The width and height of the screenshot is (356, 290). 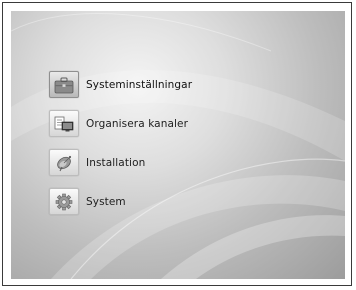 What do you see at coordinates (64, 84) in the screenshot?
I see `briefcase-icon` at bounding box center [64, 84].